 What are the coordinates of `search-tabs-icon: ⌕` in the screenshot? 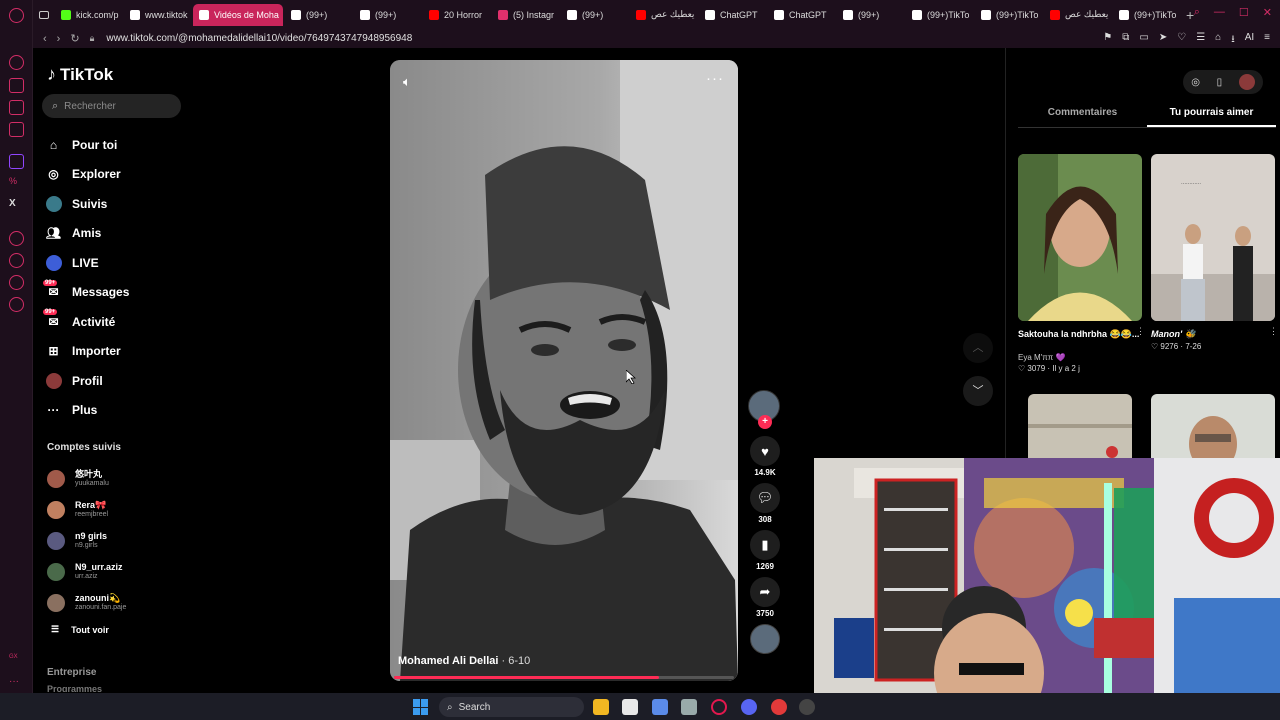 It's located at (1197, 12).